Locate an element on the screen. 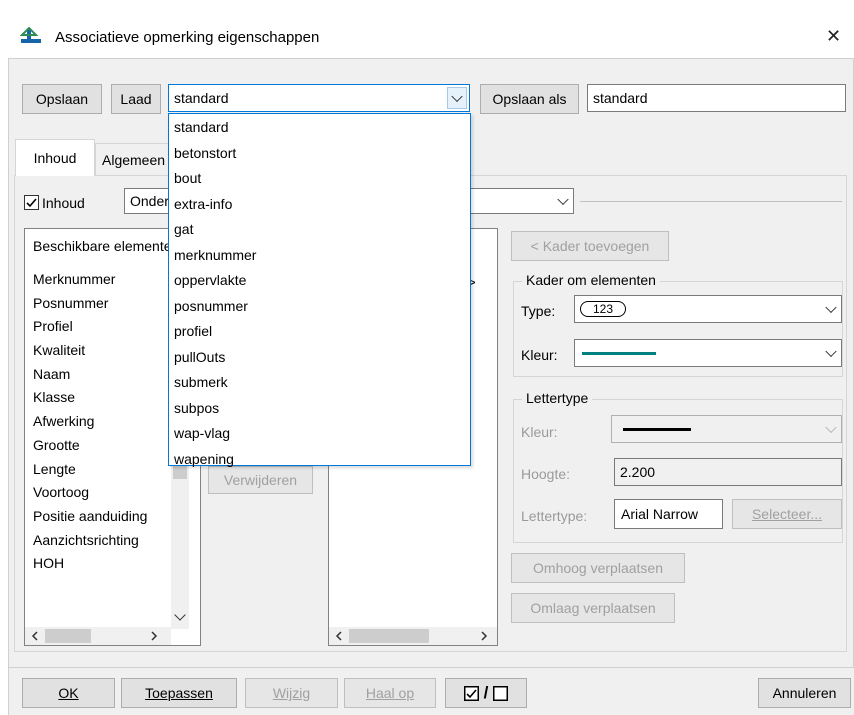  dropdown-option: profiel is located at coordinates (319, 332).